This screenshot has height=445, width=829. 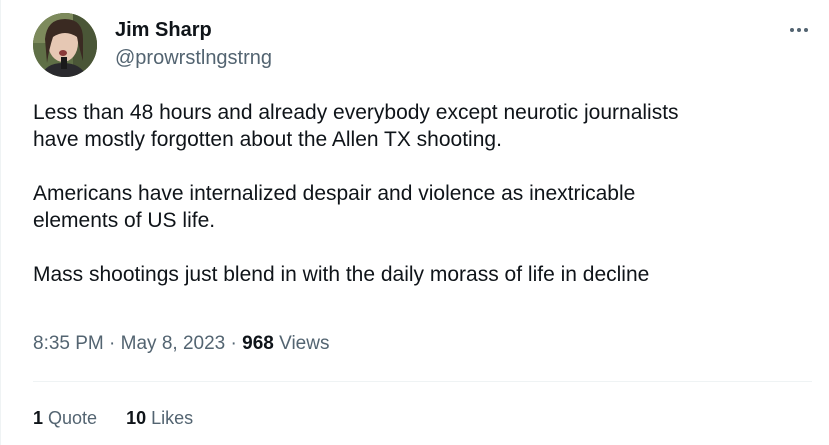 What do you see at coordinates (113, 418) in the screenshot?
I see `tweet-stats: 1 Quote 10 Likes` at bounding box center [113, 418].